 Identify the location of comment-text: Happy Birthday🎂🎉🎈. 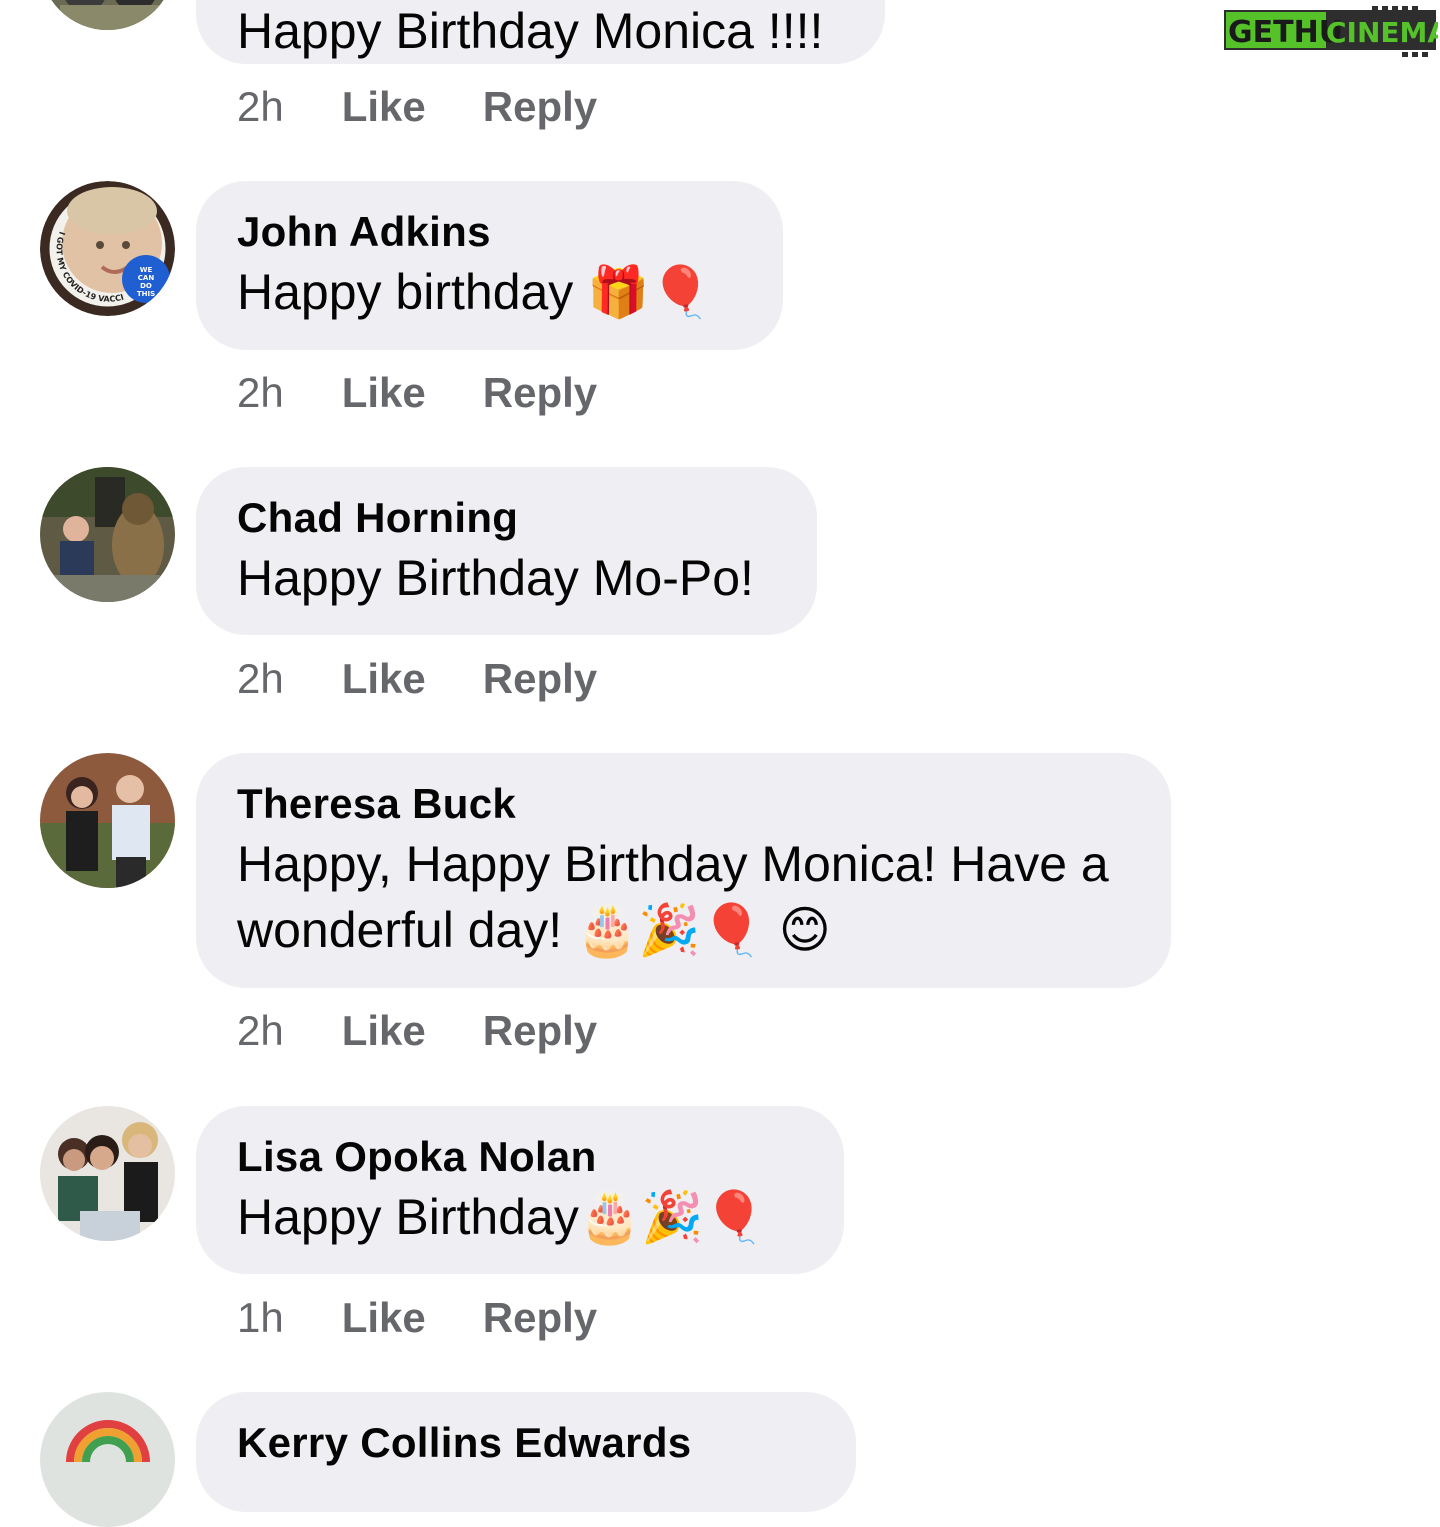
(520, 1217).